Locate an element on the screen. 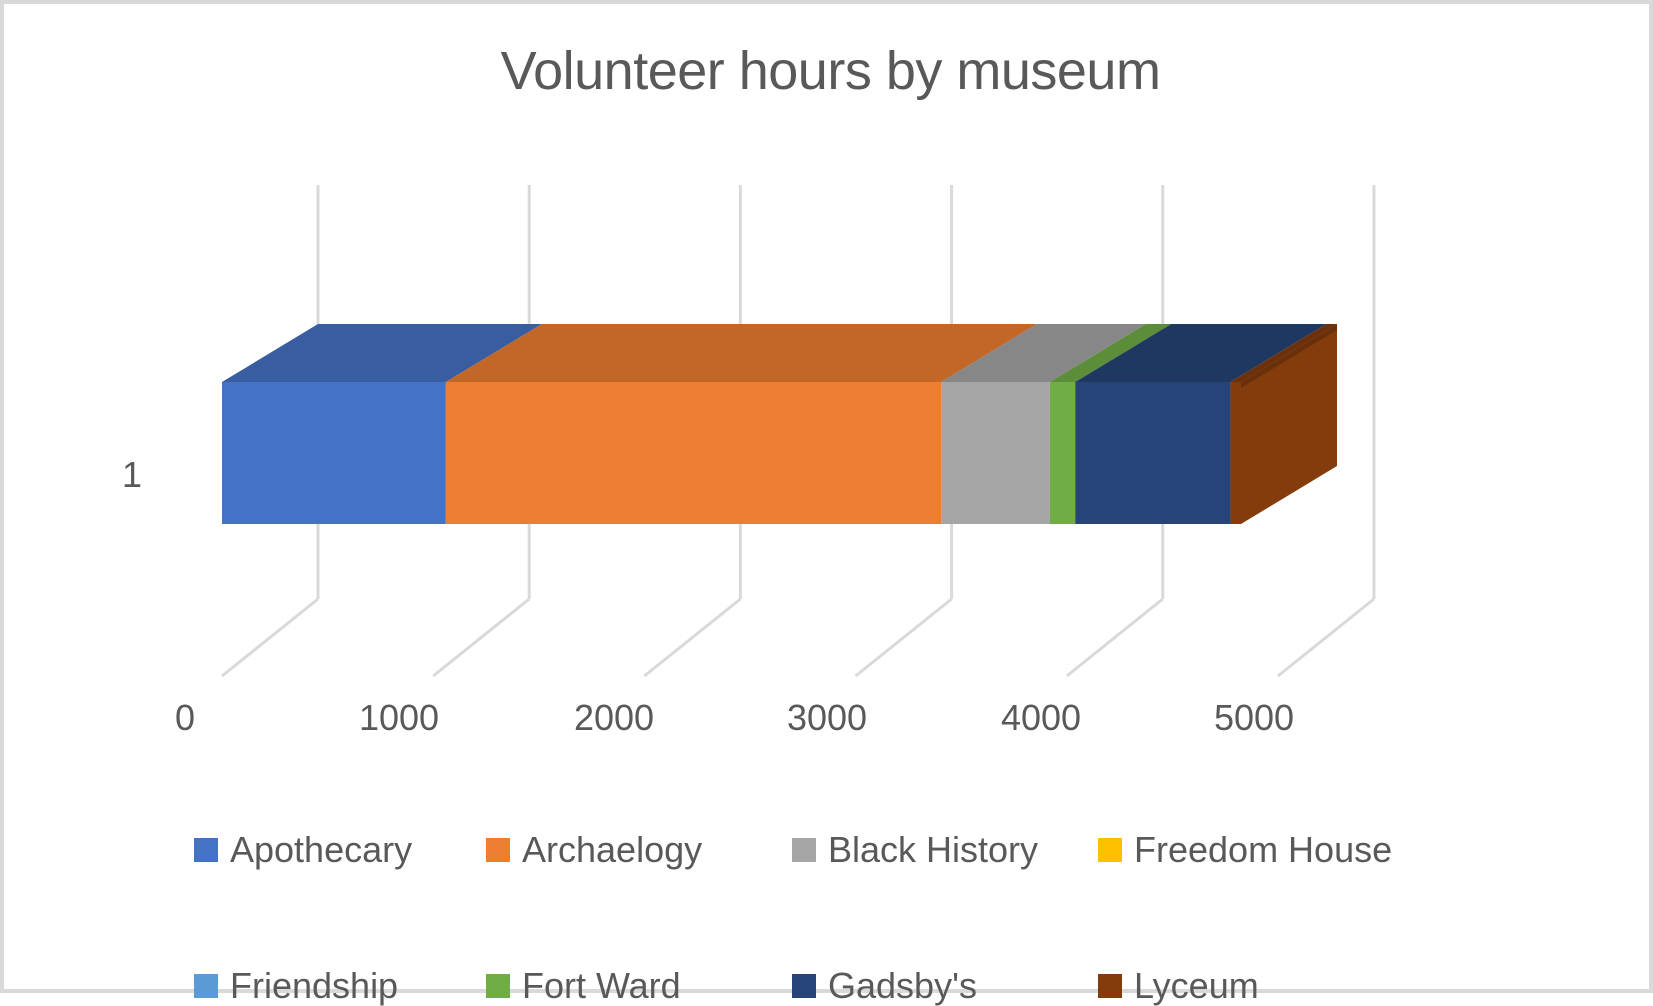 The width and height of the screenshot is (1653, 1006). bar-segment-front-lyceum is located at coordinates (1235, 453).